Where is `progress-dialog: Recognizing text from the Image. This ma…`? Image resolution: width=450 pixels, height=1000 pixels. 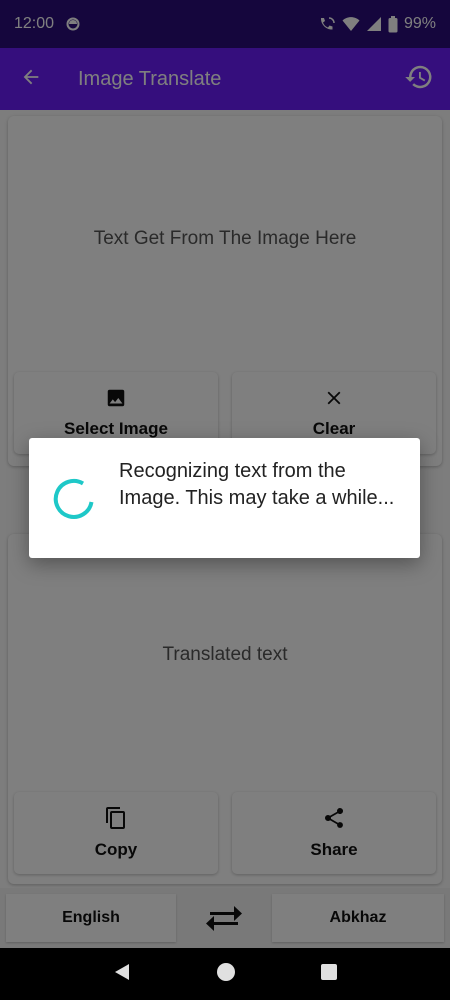
progress-dialog: Recognizing text from the Image. This ma… is located at coordinates (224, 498).